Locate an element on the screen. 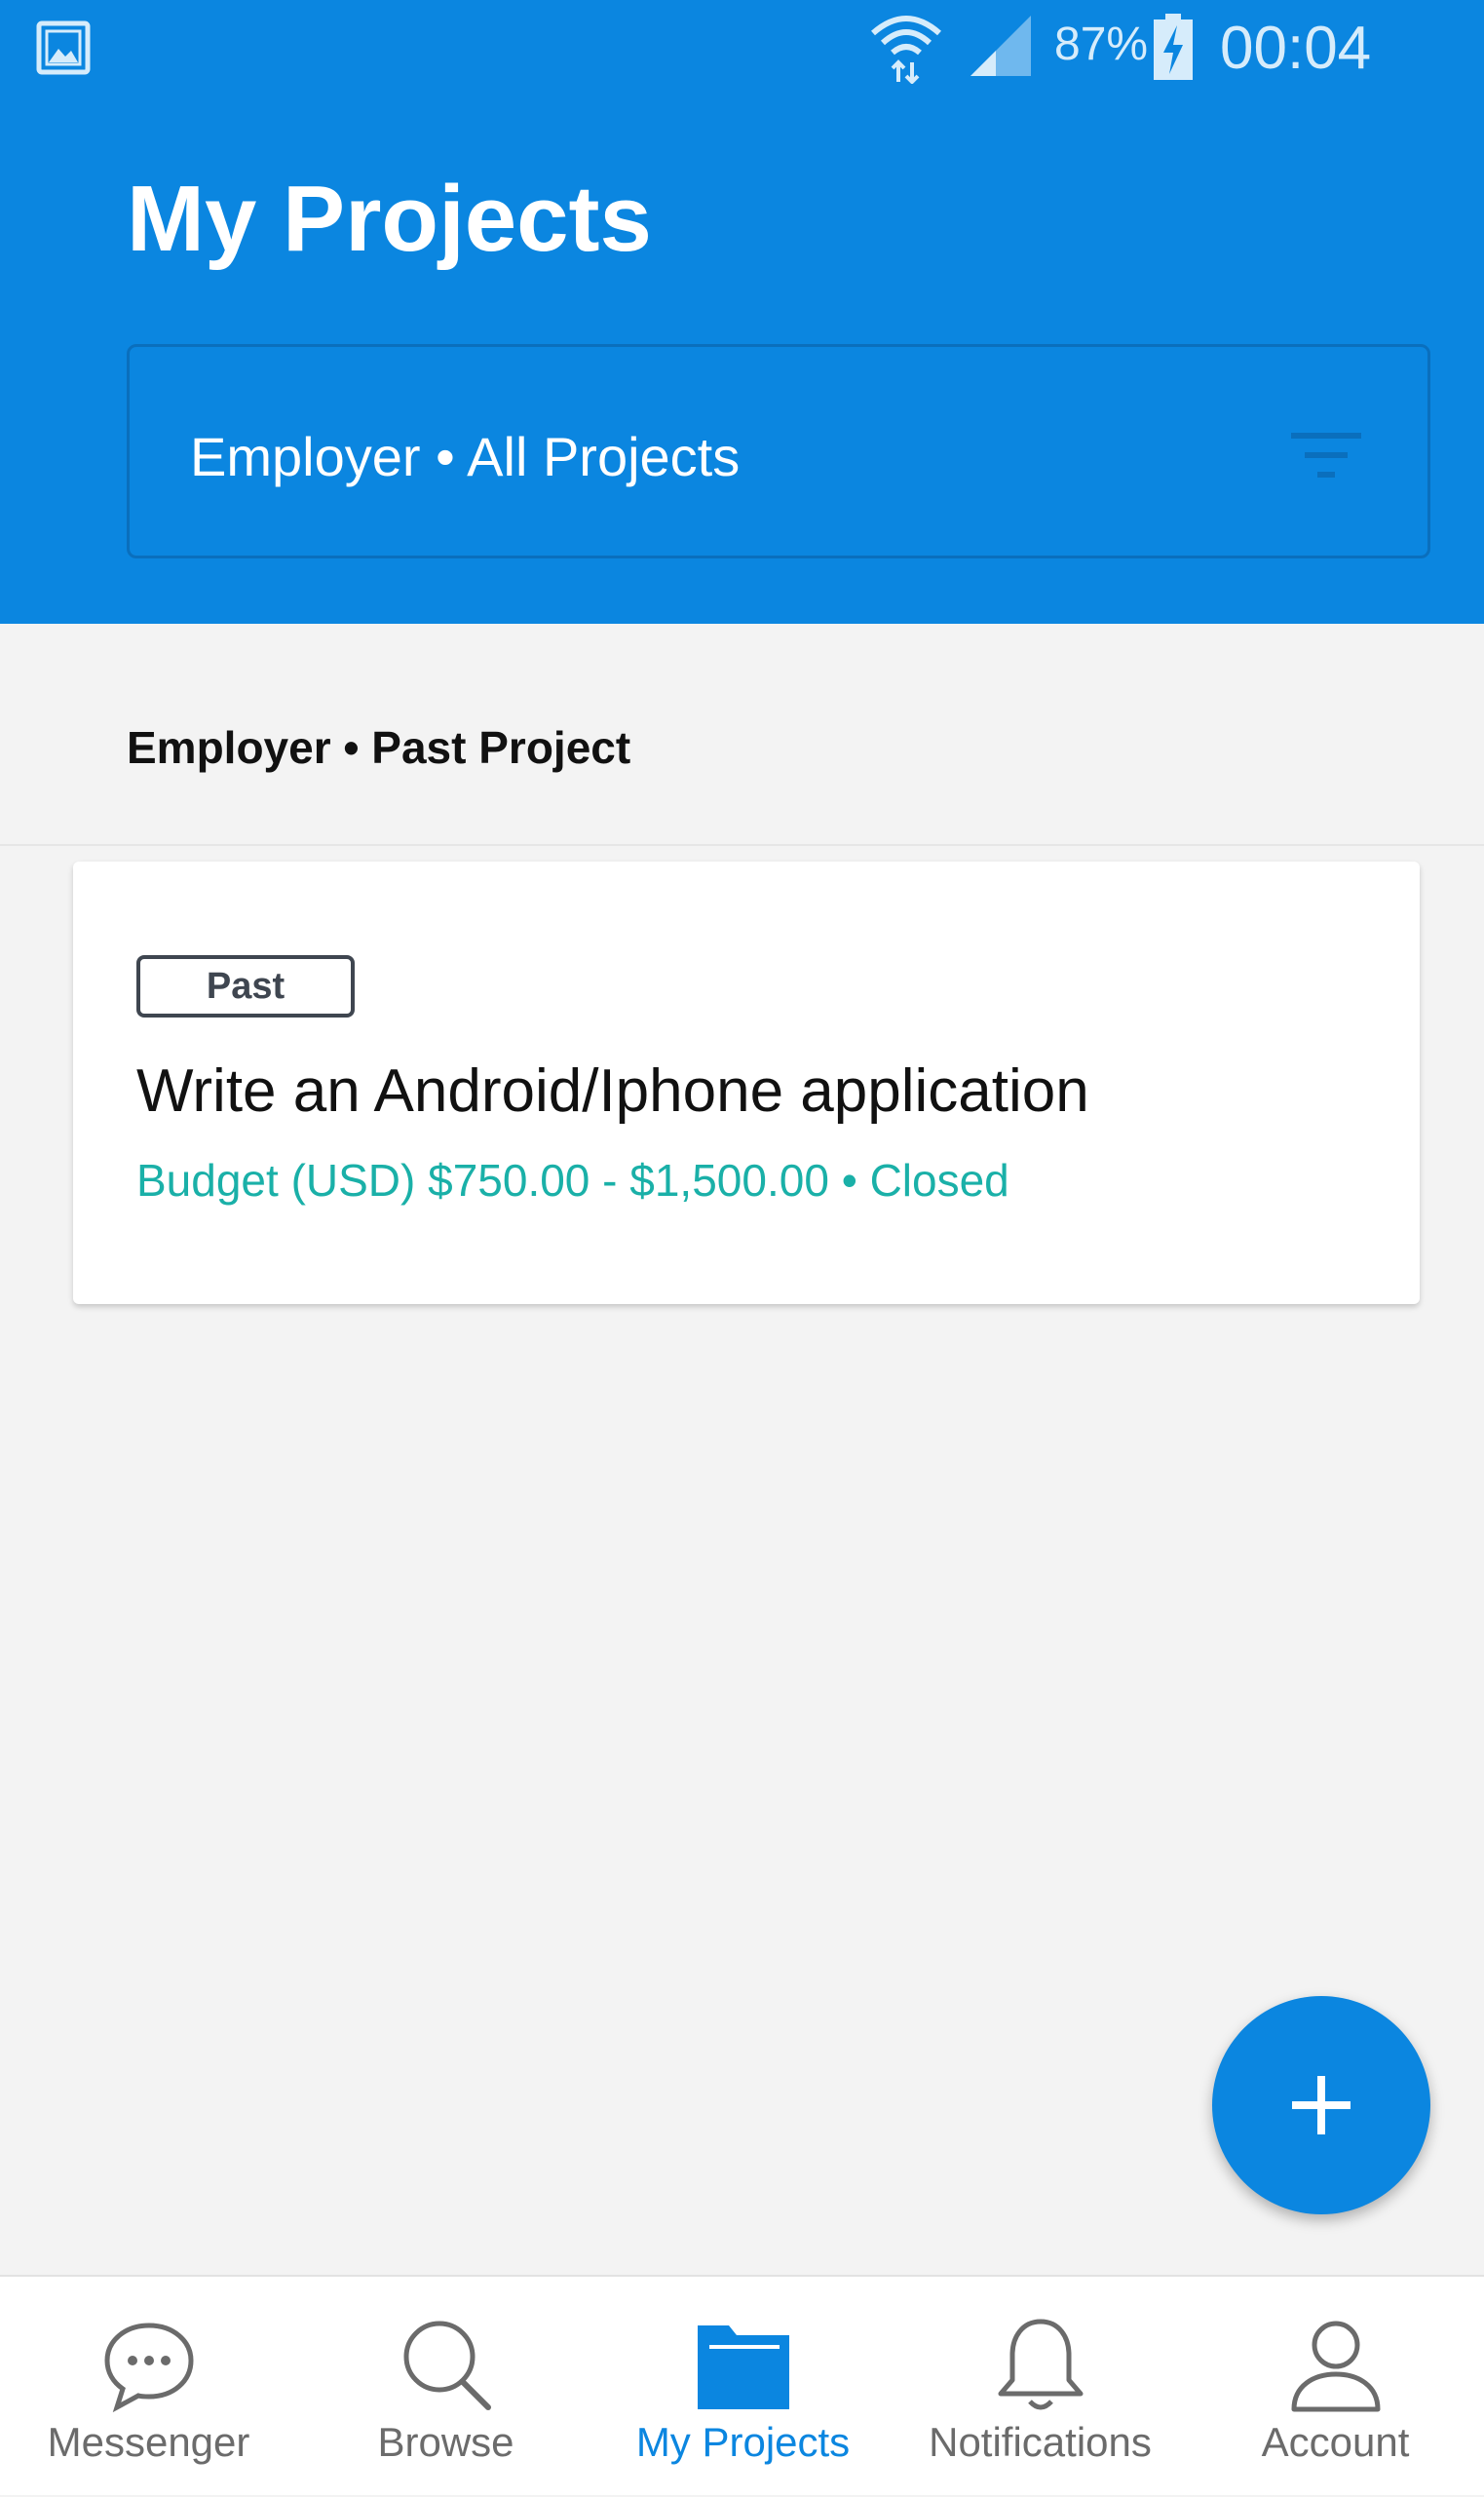  chat-bubble-icon is located at coordinates (148, 2368).